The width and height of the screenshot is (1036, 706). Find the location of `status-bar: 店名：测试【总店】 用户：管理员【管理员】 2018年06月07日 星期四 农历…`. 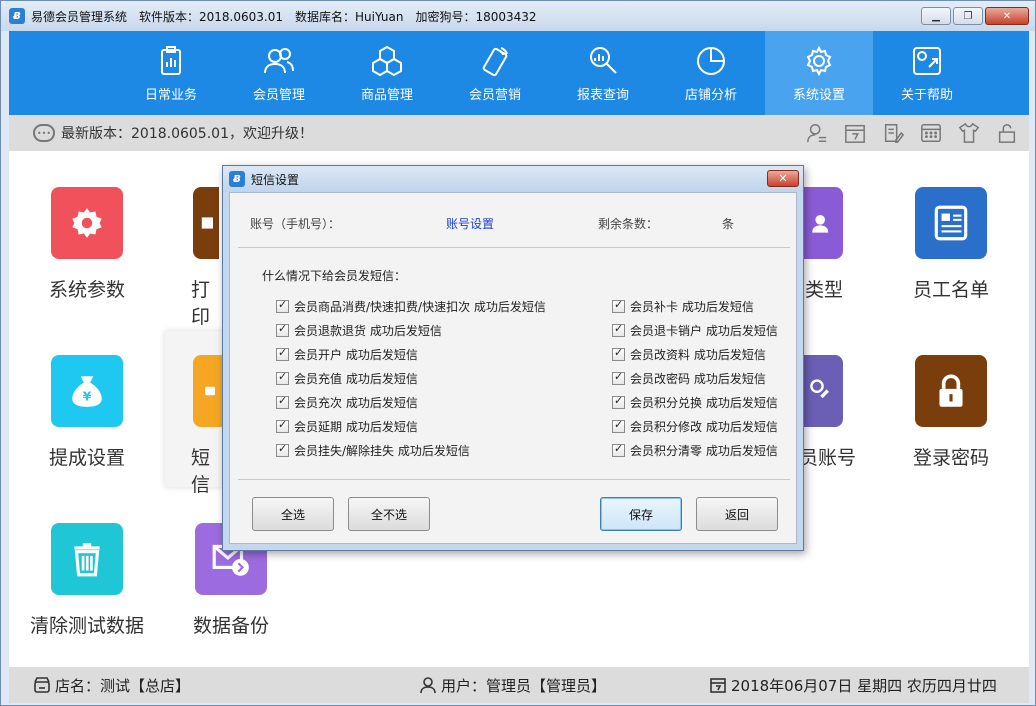

status-bar: 店名：测试【总店】 用户：管理员【管理员】 2018年06月07日 星期四 农历… is located at coordinates (519, 685).